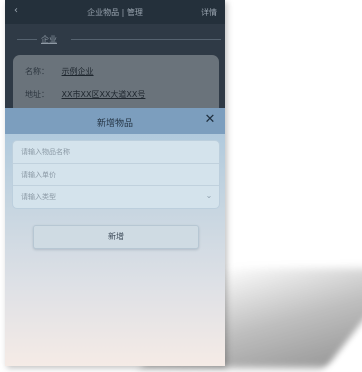 Image resolution: width=362 pixels, height=372 pixels. Describe the element at coordinates (209, 12) in the screenshot. I see `detail-link: 详情` at that location.